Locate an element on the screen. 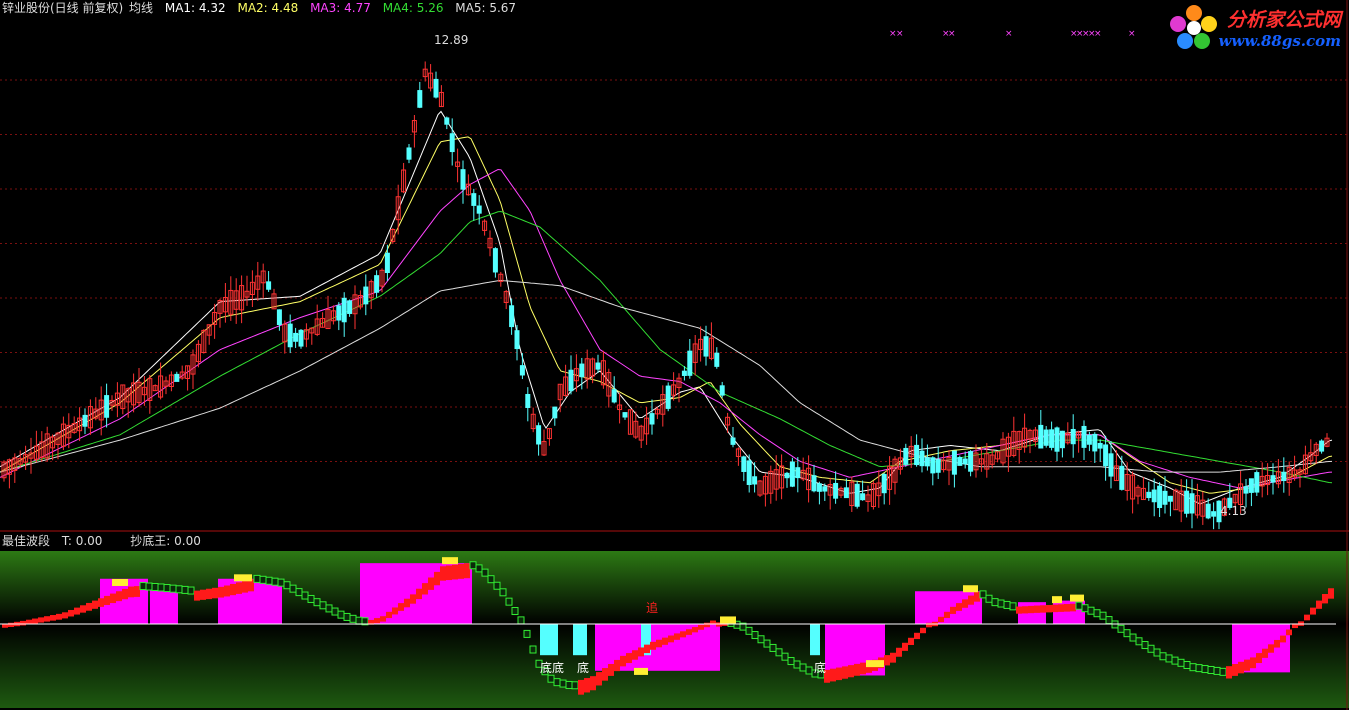 Image resolution: width=1349 pixels, height=710 pixels. sub-indicator-name: 最佳波段 is located at coordinates (26, 541).